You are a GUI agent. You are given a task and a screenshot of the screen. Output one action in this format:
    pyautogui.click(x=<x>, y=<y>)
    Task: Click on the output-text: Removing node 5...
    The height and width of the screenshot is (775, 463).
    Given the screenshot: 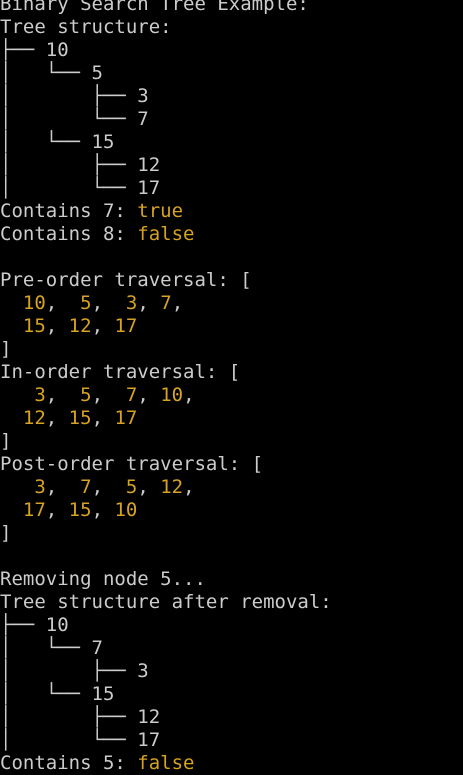 What is the action you would take?
    pyautogui.click(x=103, y=579)
    